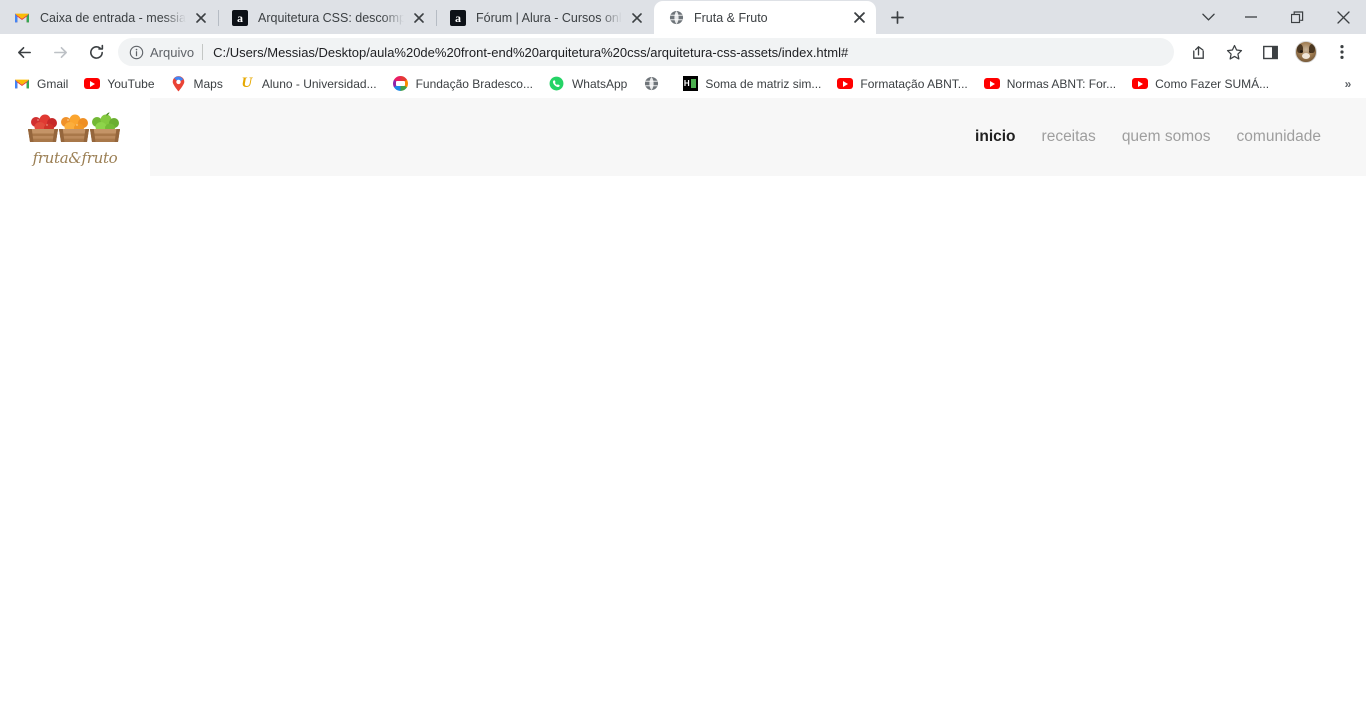 The width and height of the screenshot is (1366, 728). I want to click on browser-tab-0: Caixa de entrada - messias.varelo, so click(109, 17).